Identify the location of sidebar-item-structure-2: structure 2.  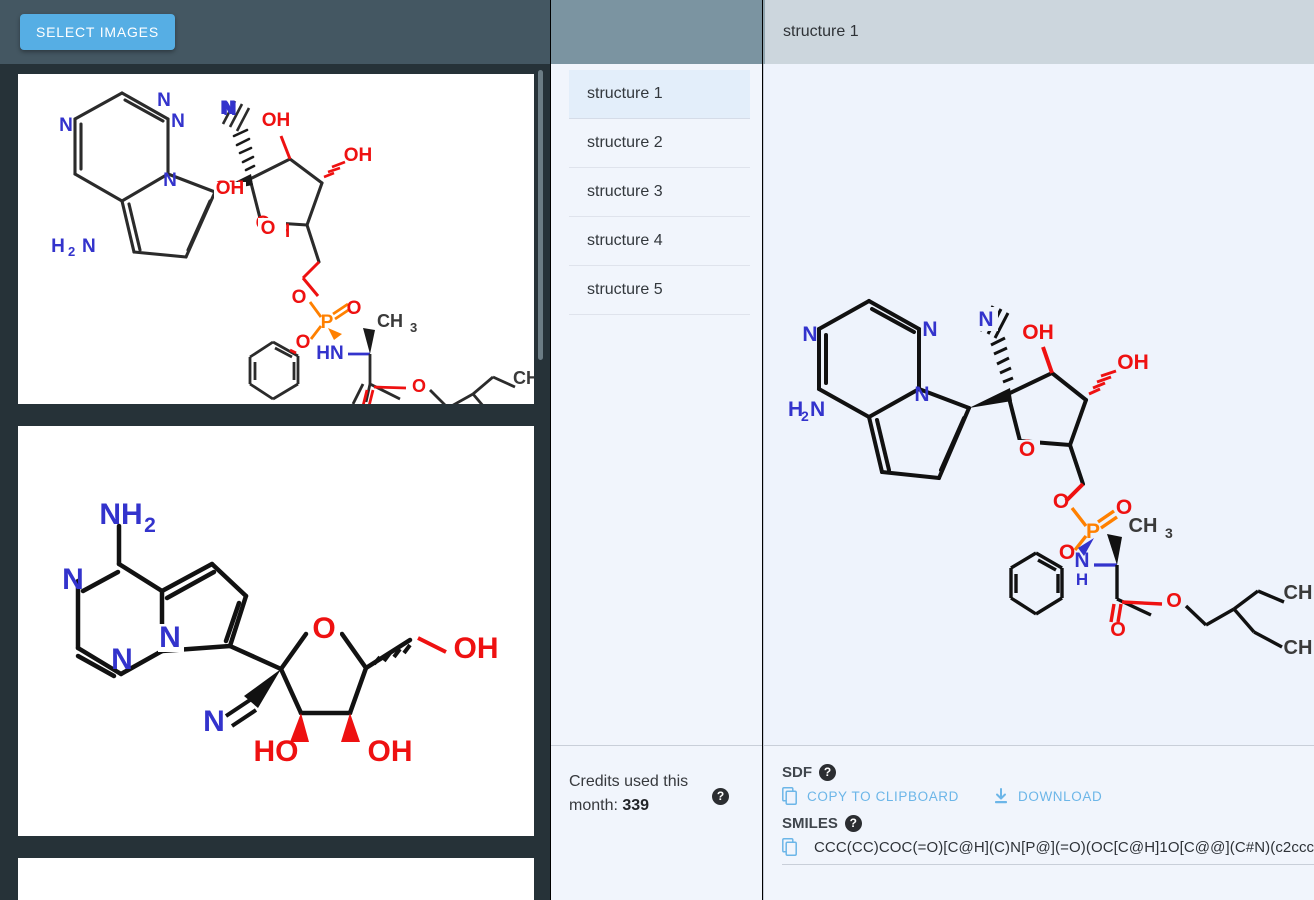
(659, 143).